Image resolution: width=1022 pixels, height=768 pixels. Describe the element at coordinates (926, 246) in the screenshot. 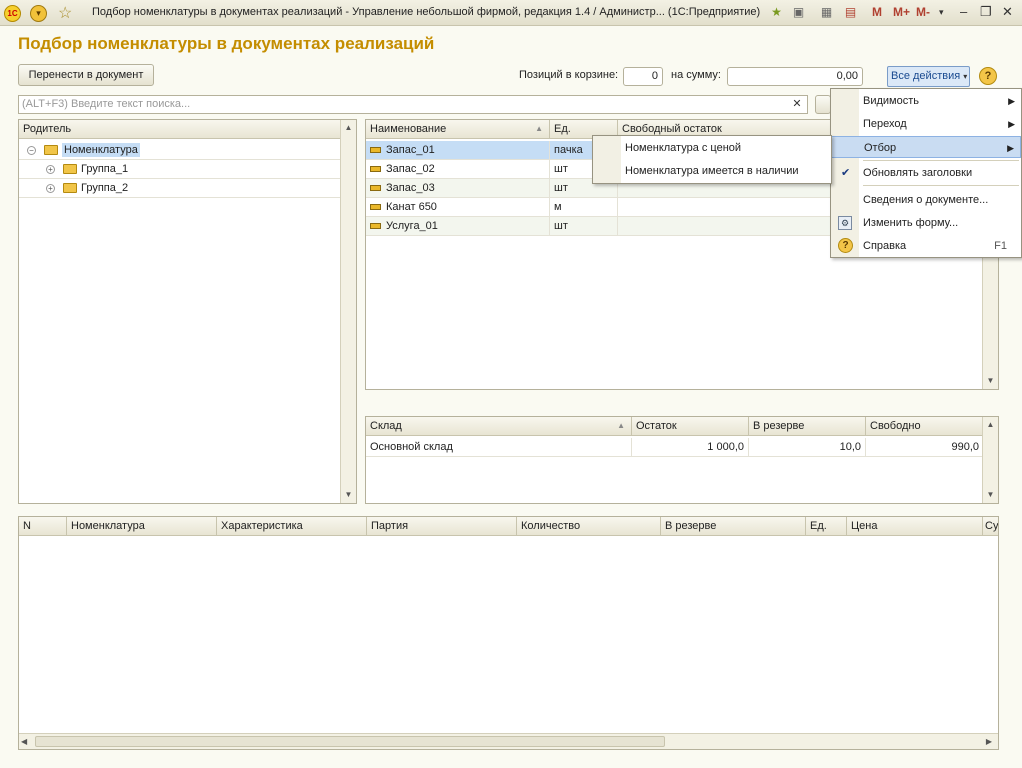

I see `menu-item-help: ? Справка F1` at that location.